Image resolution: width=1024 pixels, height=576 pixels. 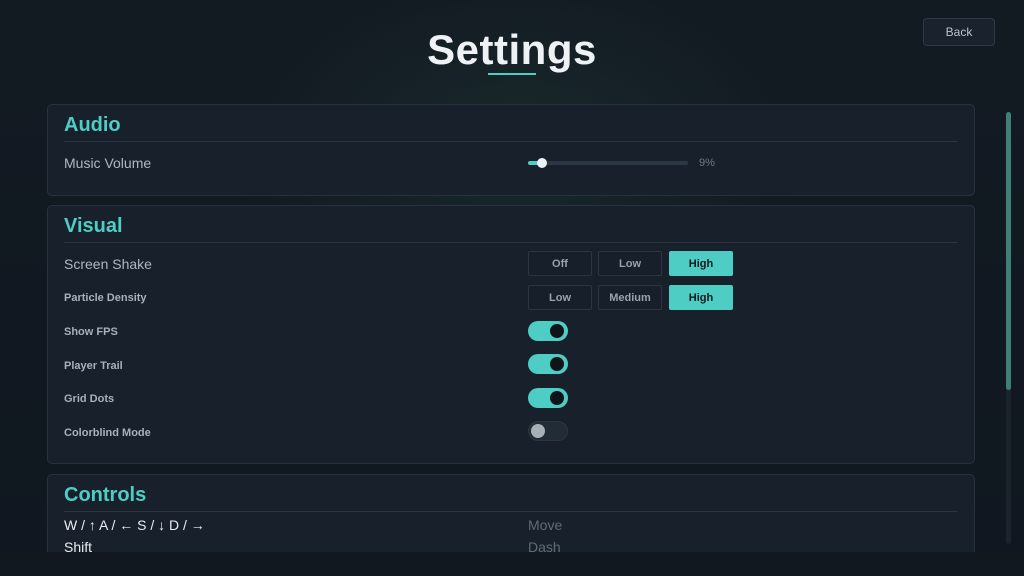 What do you see at coordinates (108, 163) in the screenshot?
I see `music-volume-label: Music Volume` at bounding box center [108, 163].